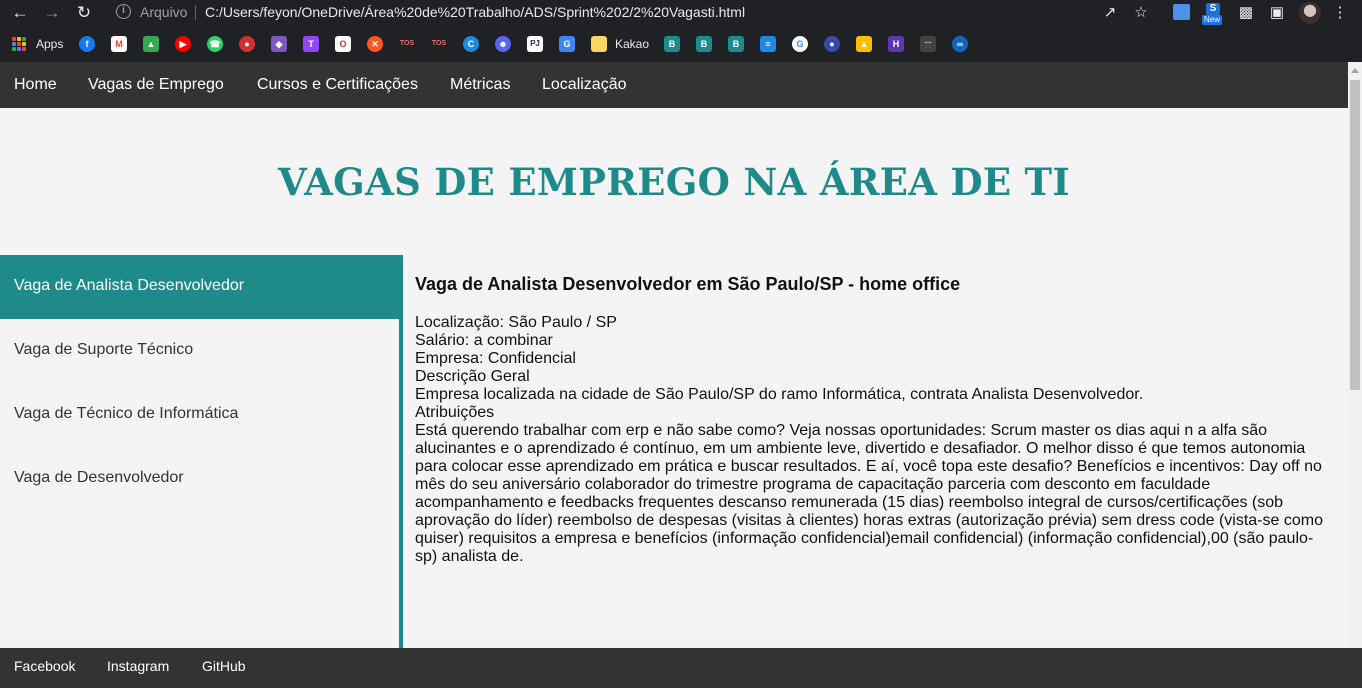  What do you see at coordinates (337, 85) in the screenshot?
I see `nav-cursos-certificacoes: Cursos e Certificações` at bounding box center [337, 85].